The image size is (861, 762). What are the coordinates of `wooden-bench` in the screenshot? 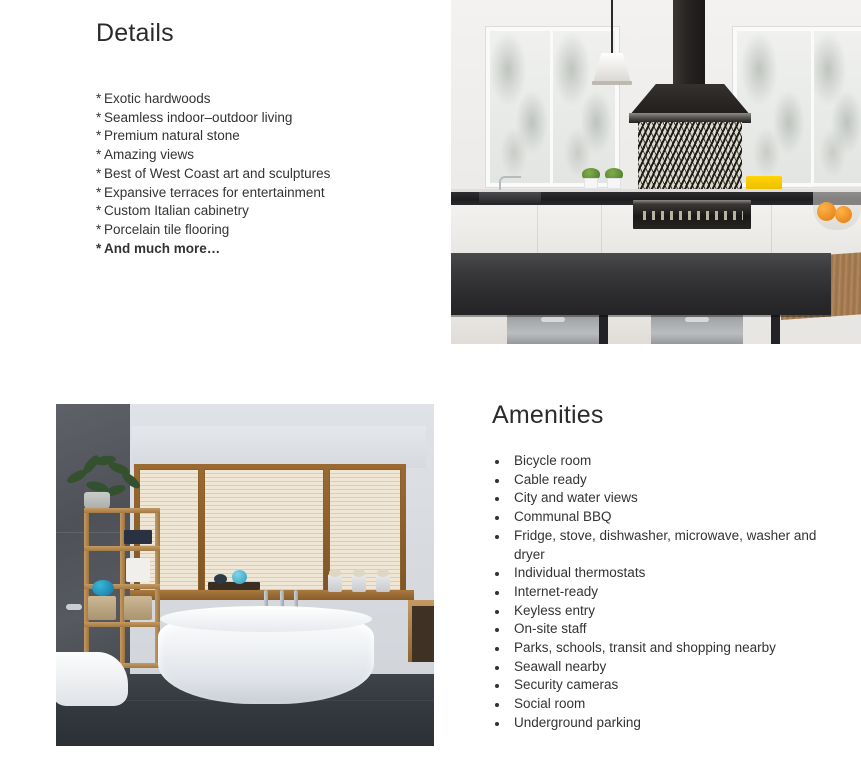 It's located at (421, 631).